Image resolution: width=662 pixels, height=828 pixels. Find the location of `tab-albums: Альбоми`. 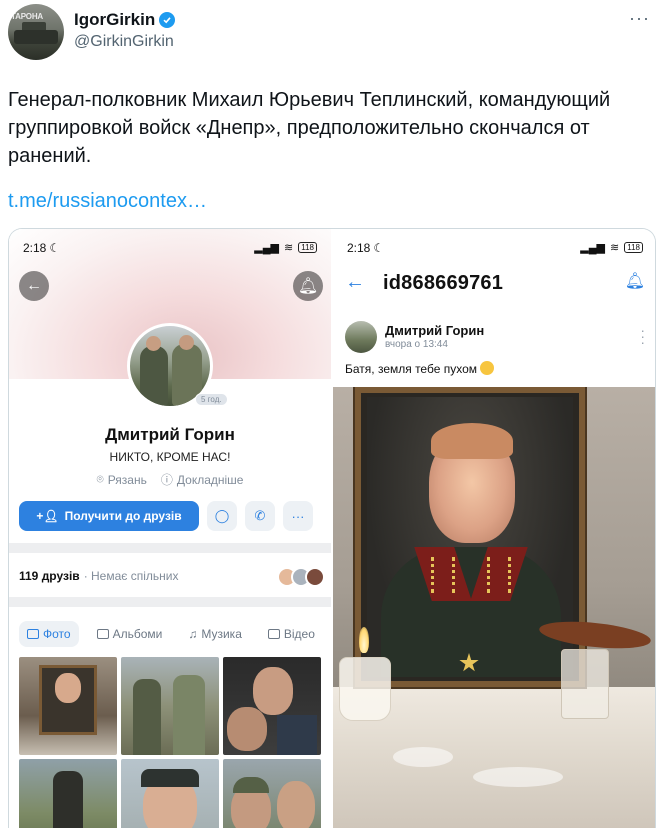

tab-albums: Альбоми is located at coordinates (130, 634).